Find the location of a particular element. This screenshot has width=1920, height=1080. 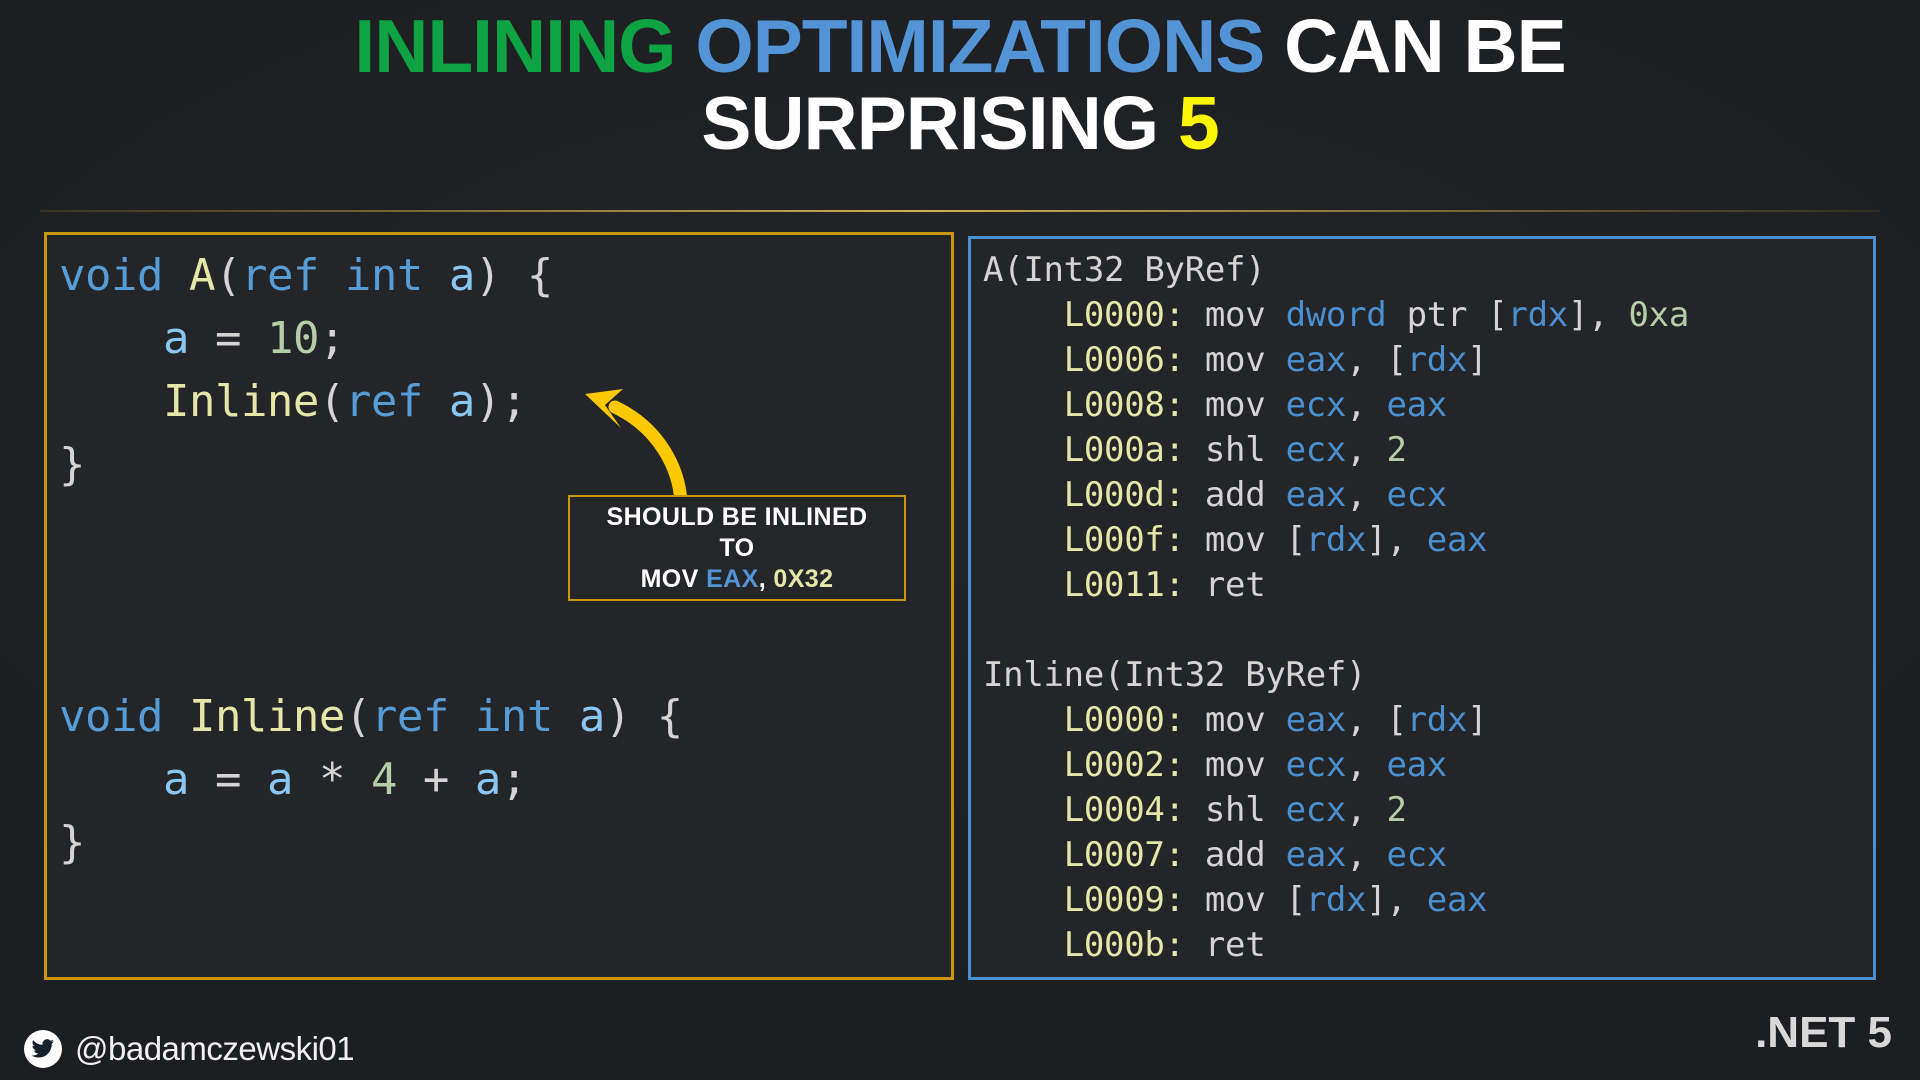

title-word-surprising: SURPRISING is located at coordinates (930, 122).